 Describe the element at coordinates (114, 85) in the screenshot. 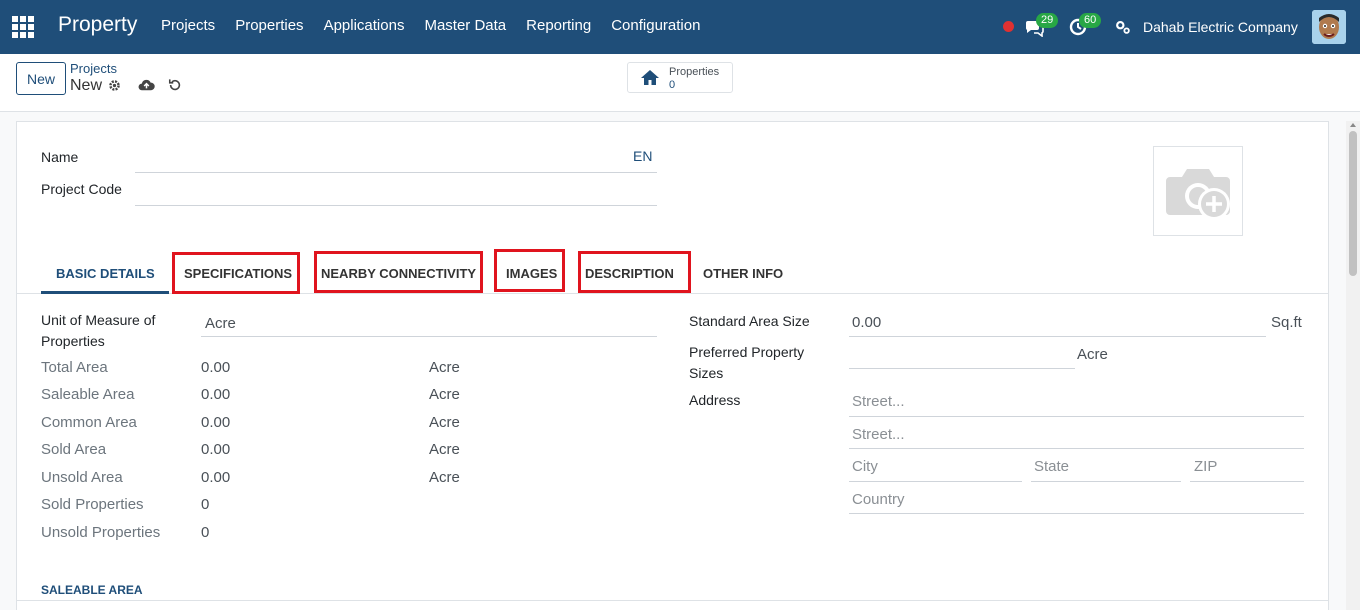

I see `gear-icon` at that location.